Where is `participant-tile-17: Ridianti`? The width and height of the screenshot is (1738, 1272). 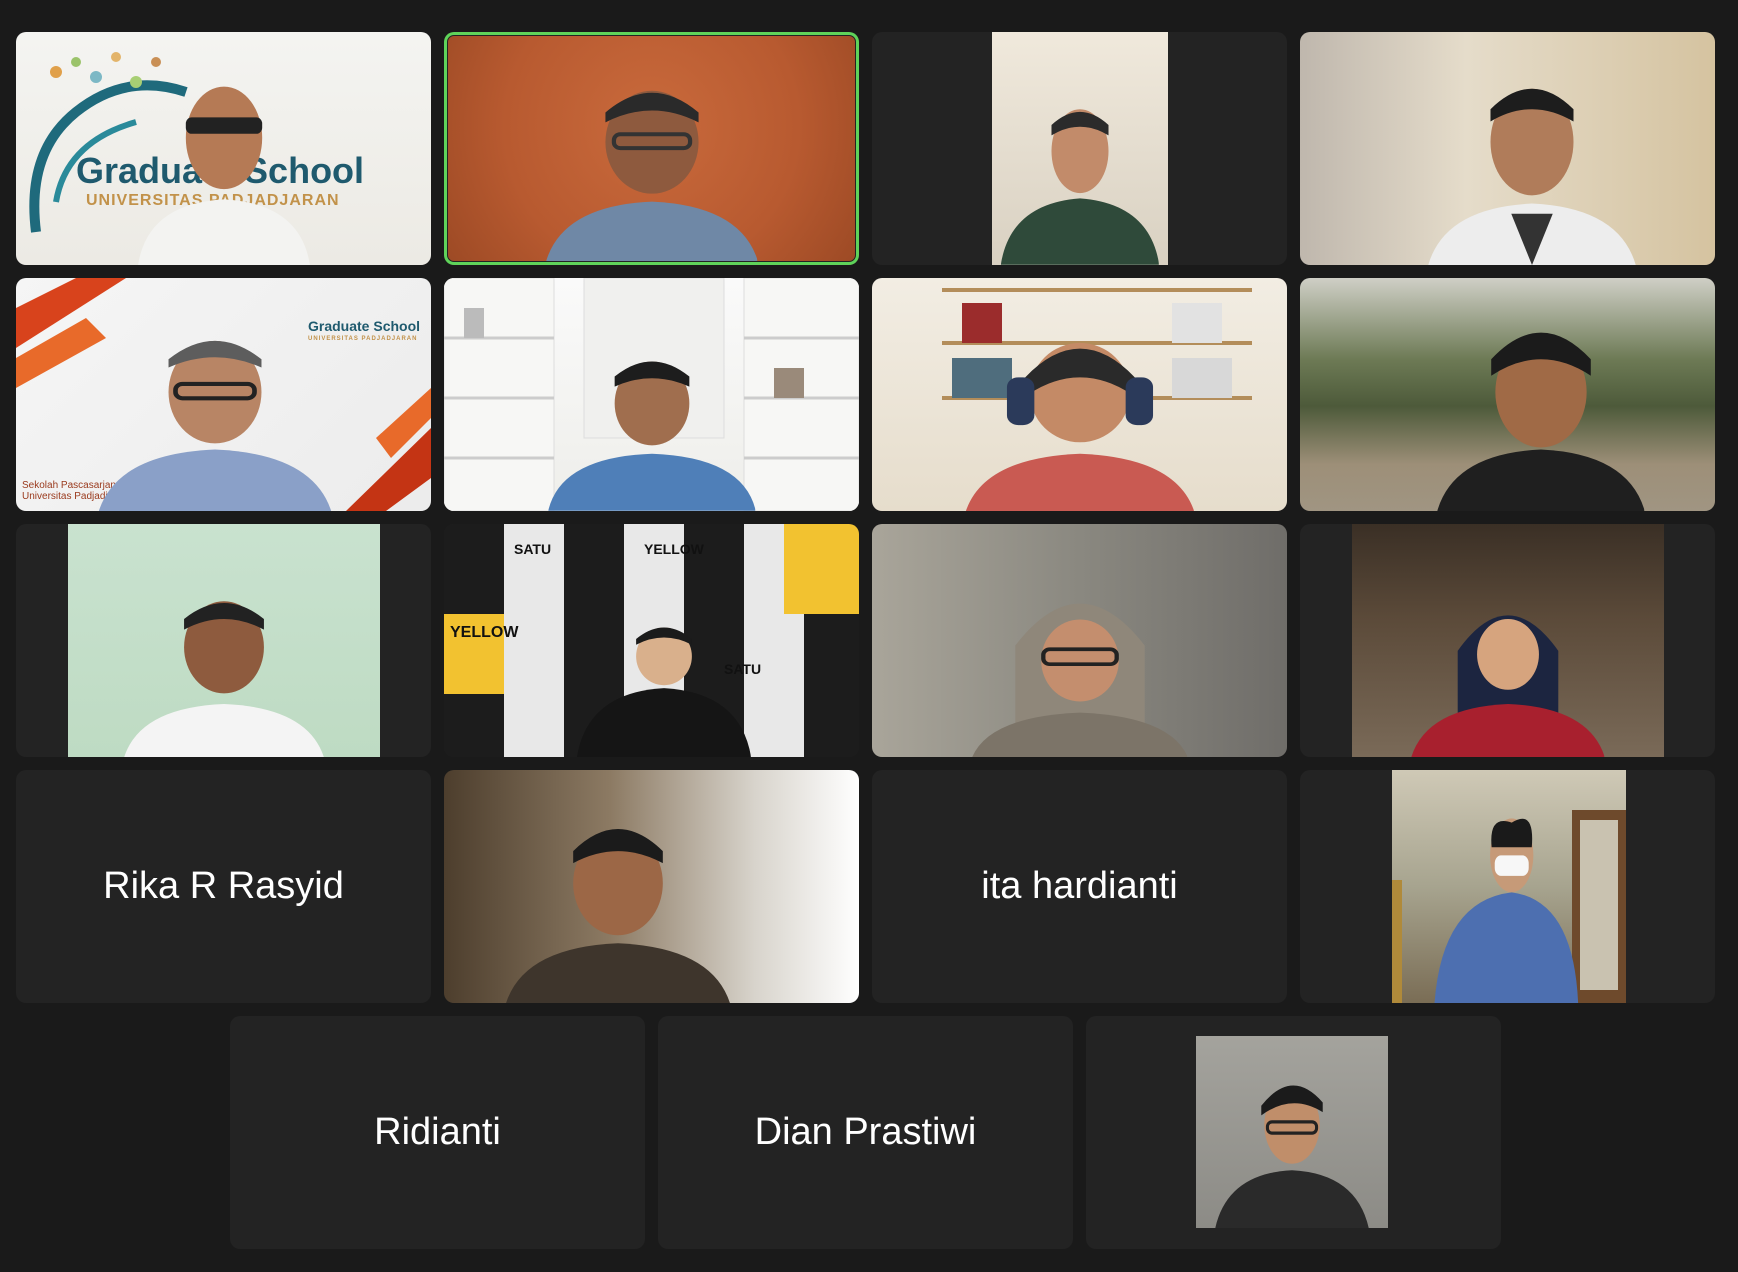 participant-tile-17: Ridianti is located at coordinates (437, 1132).